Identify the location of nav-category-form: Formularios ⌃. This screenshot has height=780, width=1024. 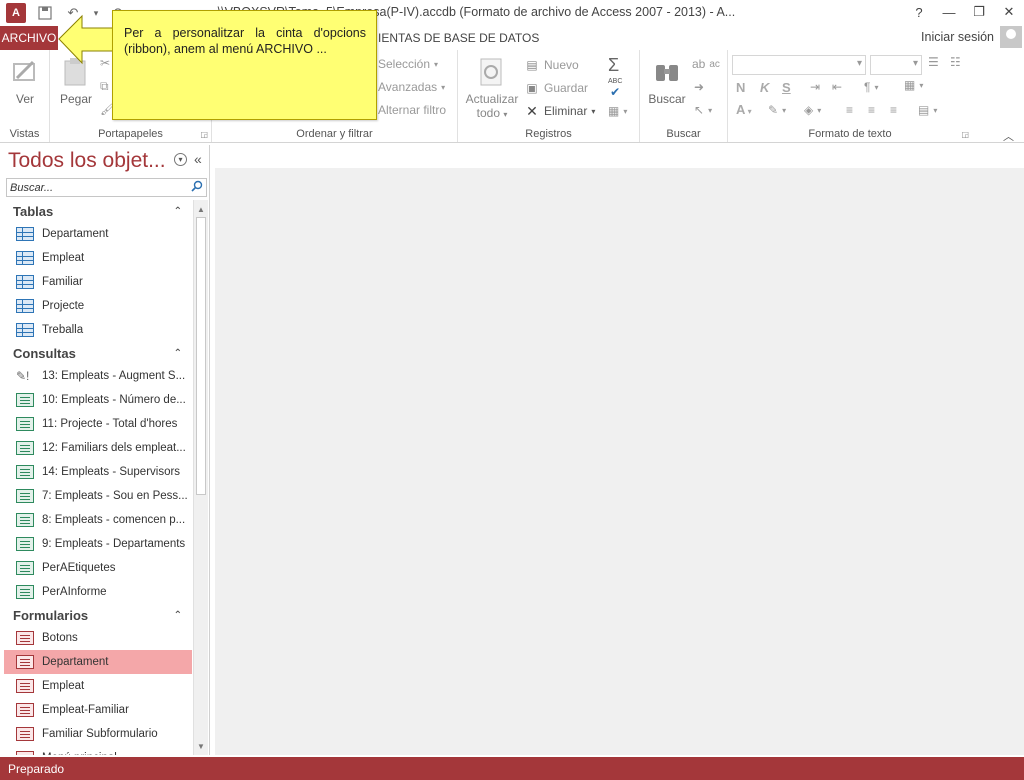
(98, 615).